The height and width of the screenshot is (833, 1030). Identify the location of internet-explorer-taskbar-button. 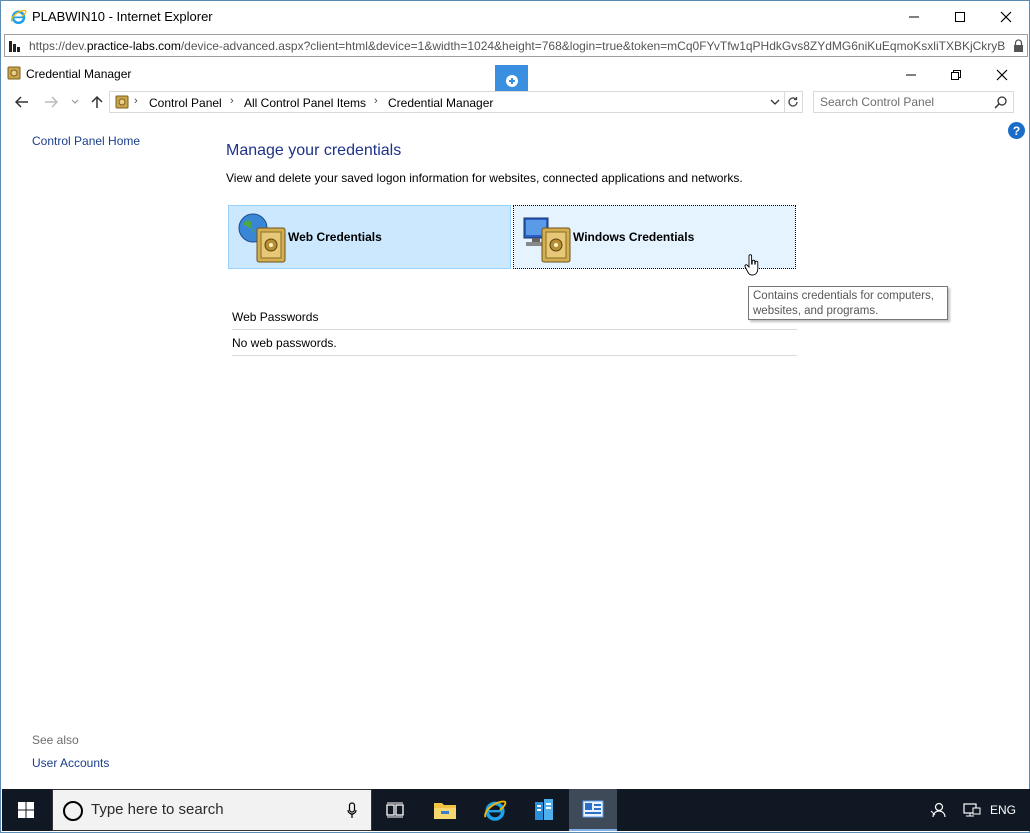
(495, 810).